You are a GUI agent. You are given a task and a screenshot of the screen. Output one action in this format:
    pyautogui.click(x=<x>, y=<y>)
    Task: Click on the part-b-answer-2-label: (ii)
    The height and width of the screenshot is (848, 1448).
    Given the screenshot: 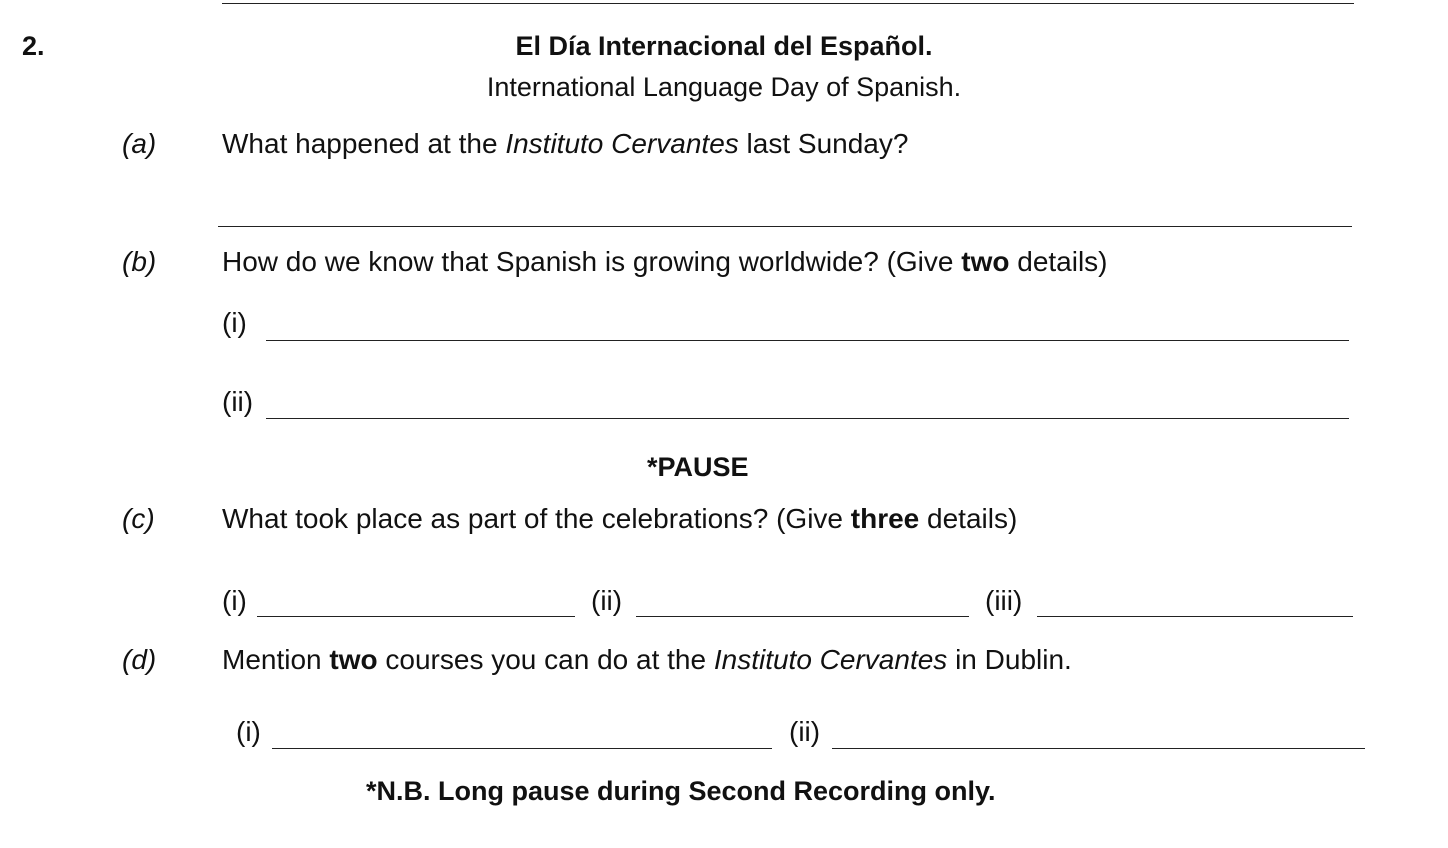 What is the action you would take?
    pyautogui.click(x=238, y=401)
    